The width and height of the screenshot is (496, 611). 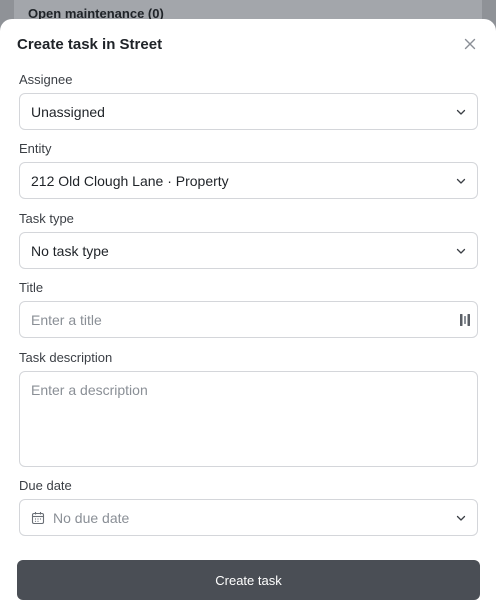 What do you see at coordinates (248, 419) in the screenshot?
I see `description-textarea: Enter a description` at bounding box center [248, 419].